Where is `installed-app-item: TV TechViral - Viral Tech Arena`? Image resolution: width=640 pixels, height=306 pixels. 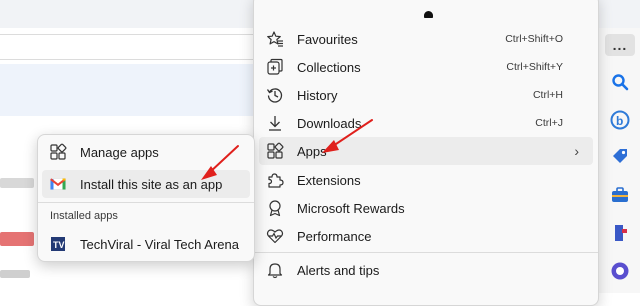
installed-app-item: TV TechViral - Viral Tech Arena is located at coordinates (146, 244).